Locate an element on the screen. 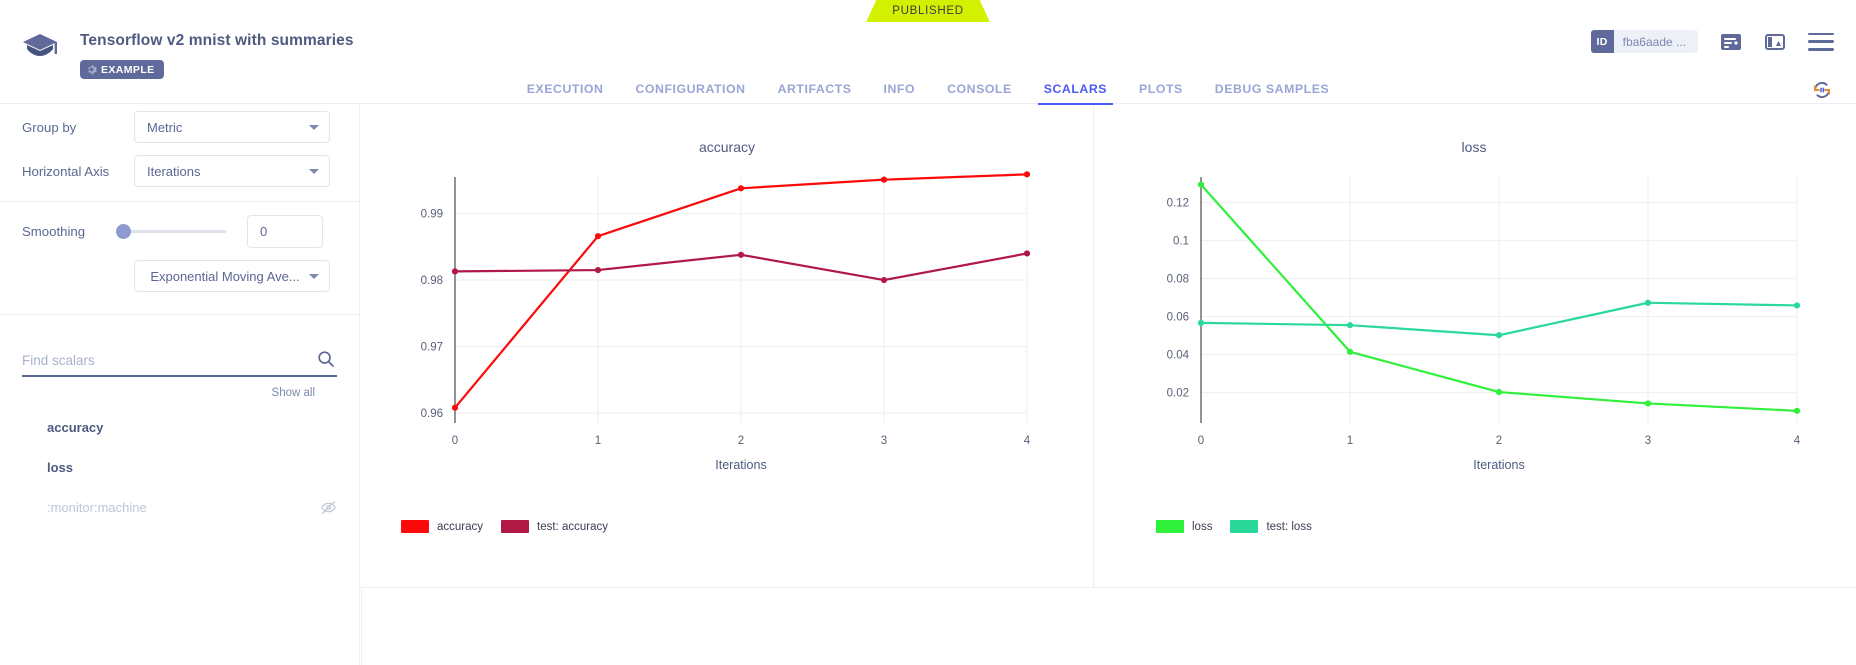 This screenshot has width=1856, height=665. group-by-row: Group by Metric is located at coordinates (179, 127).